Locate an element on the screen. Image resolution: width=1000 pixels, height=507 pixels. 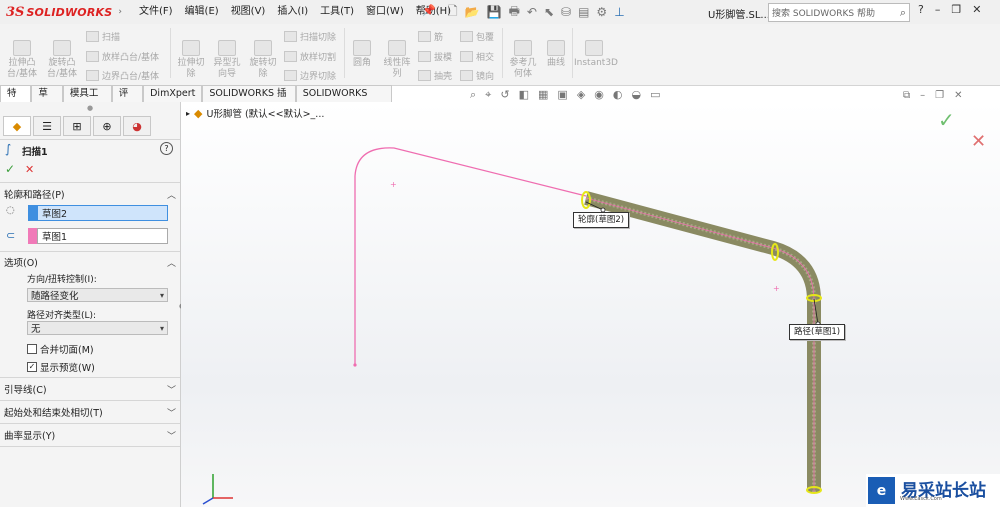
file-properties-icon: ▤ is located at coordinates (583, 12).